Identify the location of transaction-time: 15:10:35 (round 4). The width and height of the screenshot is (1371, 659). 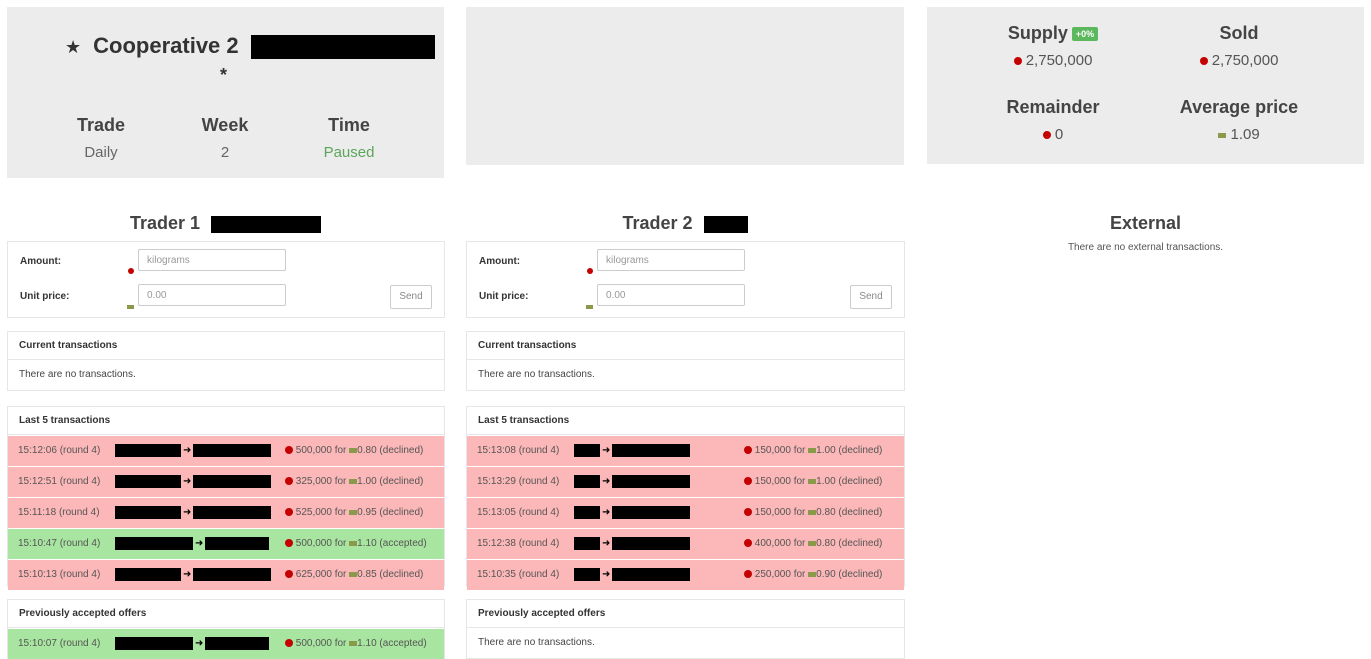
(518, 574).